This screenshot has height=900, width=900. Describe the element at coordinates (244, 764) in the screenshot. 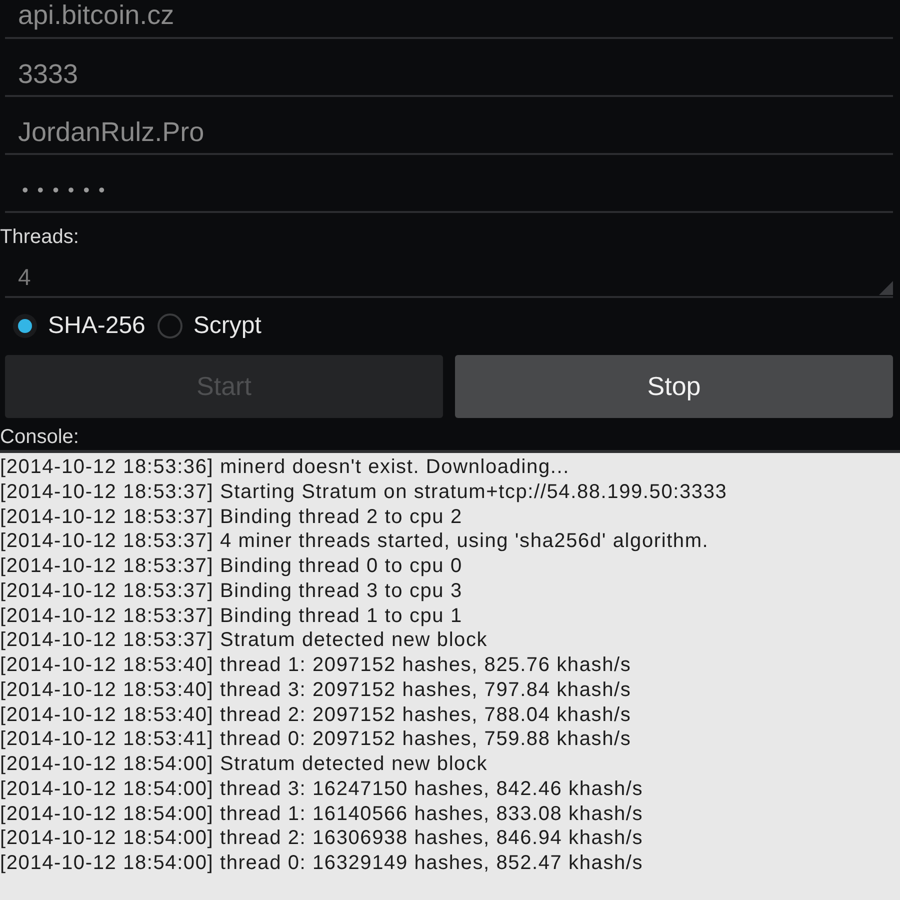

I see `console-line: [2014-10-12 18:54:00] Stratum detected new block` at that location.